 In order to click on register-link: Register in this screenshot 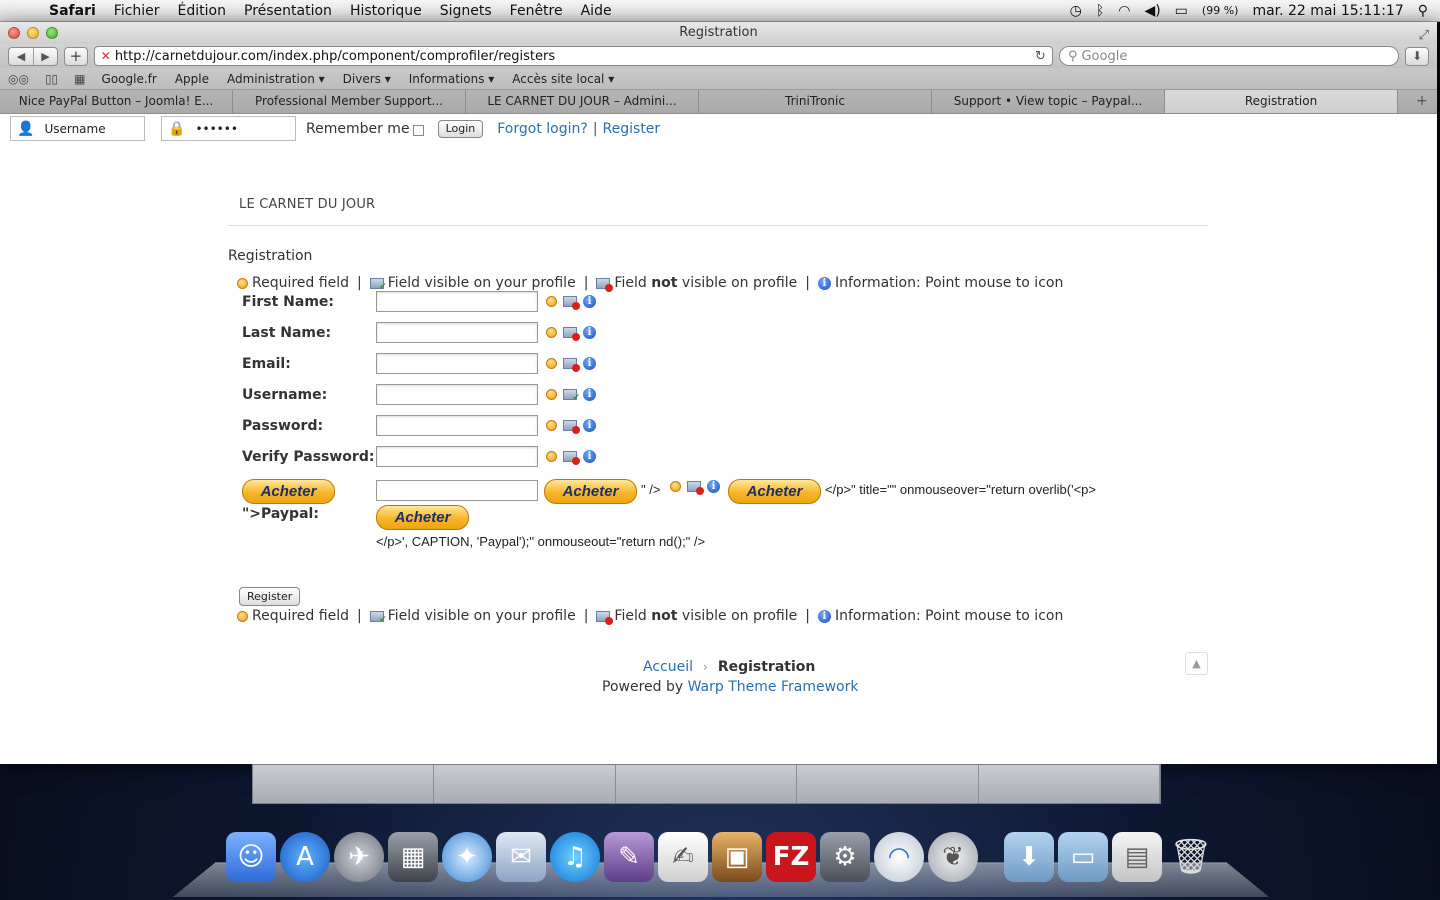, I will do `click(632, 129)`.